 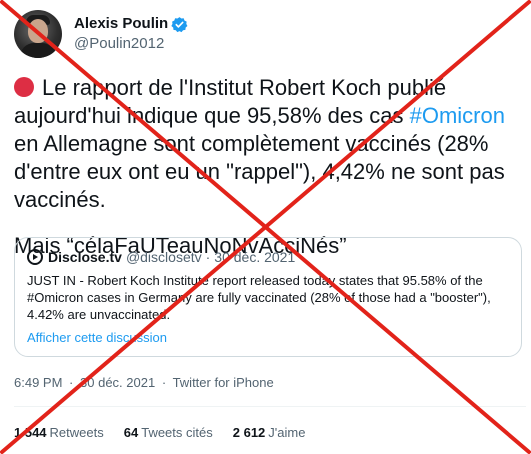 I want to click on author-handle: @Poulin2012, so click(x=131, y=44).